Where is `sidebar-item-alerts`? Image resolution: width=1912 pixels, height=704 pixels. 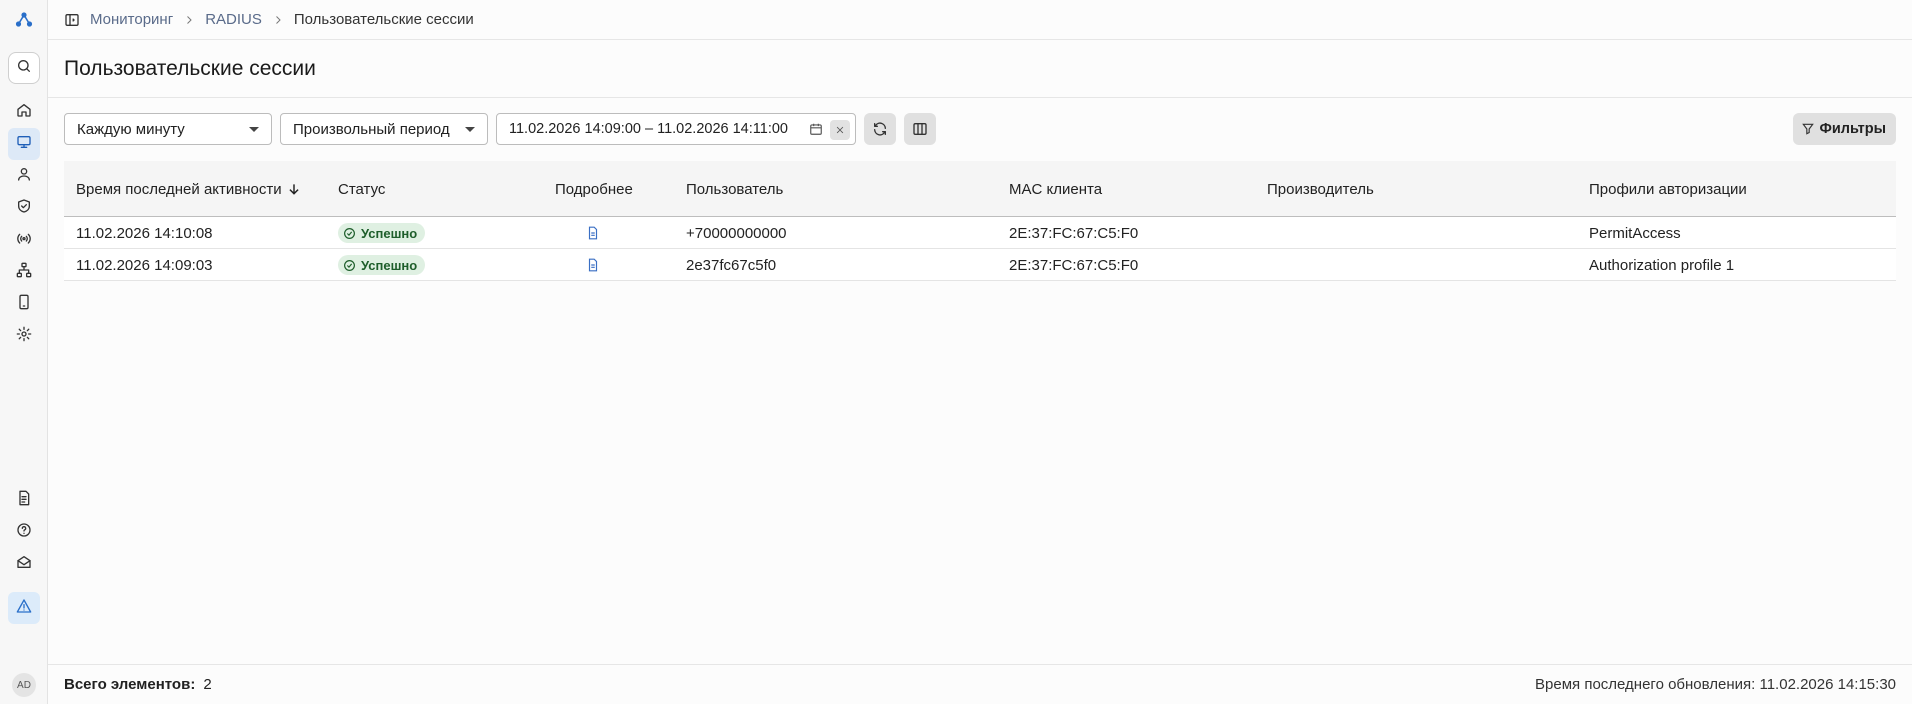
sidebar-item-alerts is located at coordinates (24, 608).